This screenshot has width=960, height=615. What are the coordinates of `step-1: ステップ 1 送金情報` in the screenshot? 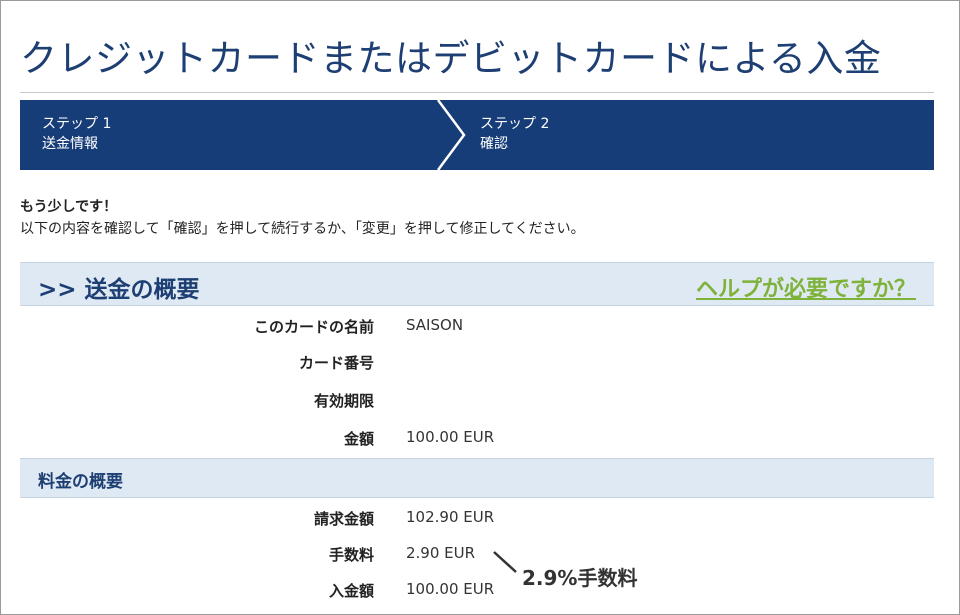 It's located at (76, 134).